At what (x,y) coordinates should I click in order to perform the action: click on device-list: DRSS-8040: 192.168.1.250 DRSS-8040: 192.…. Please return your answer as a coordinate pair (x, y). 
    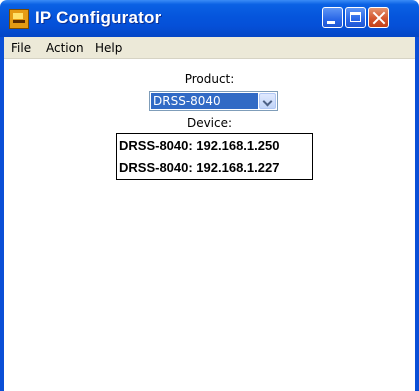
    Looking at the image, I should click on (214, 156).